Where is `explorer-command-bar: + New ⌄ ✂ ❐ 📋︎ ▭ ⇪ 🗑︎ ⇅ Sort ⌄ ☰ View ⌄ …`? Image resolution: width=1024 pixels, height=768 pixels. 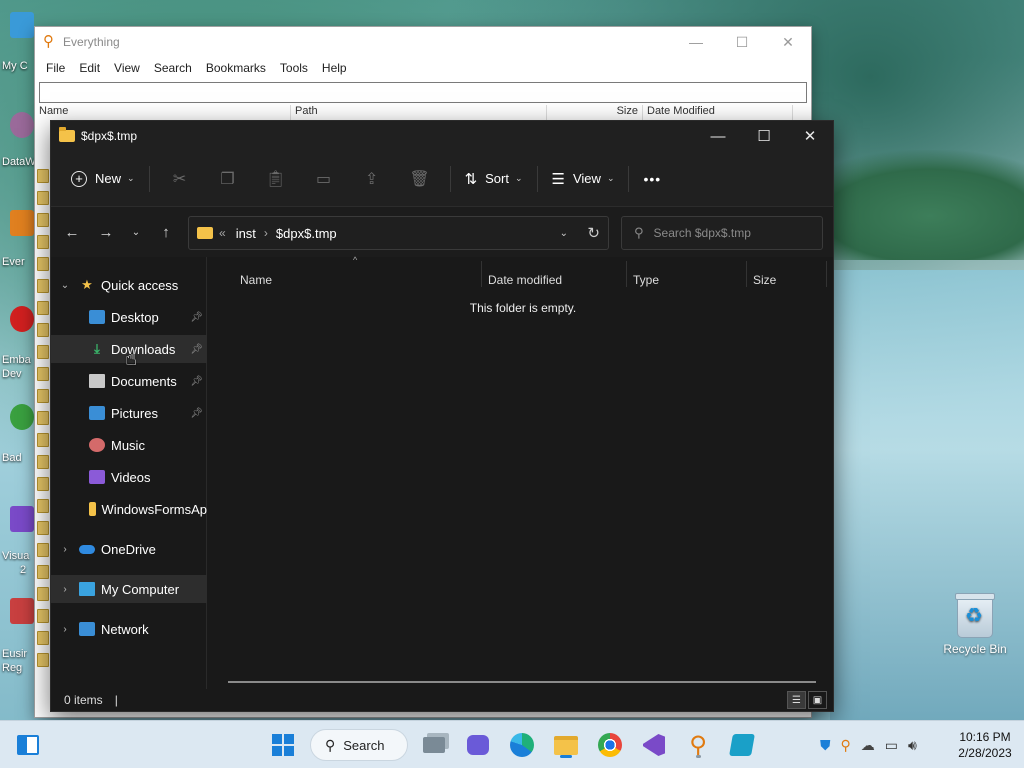
explorer-command-bar: + New ⌄ ✂ ❐ 📋︎ ▭ ⇪ 🗑︎ ⇅ Sort ⌄ ☰ View ⌄ … is located at coordinates (442, 179).